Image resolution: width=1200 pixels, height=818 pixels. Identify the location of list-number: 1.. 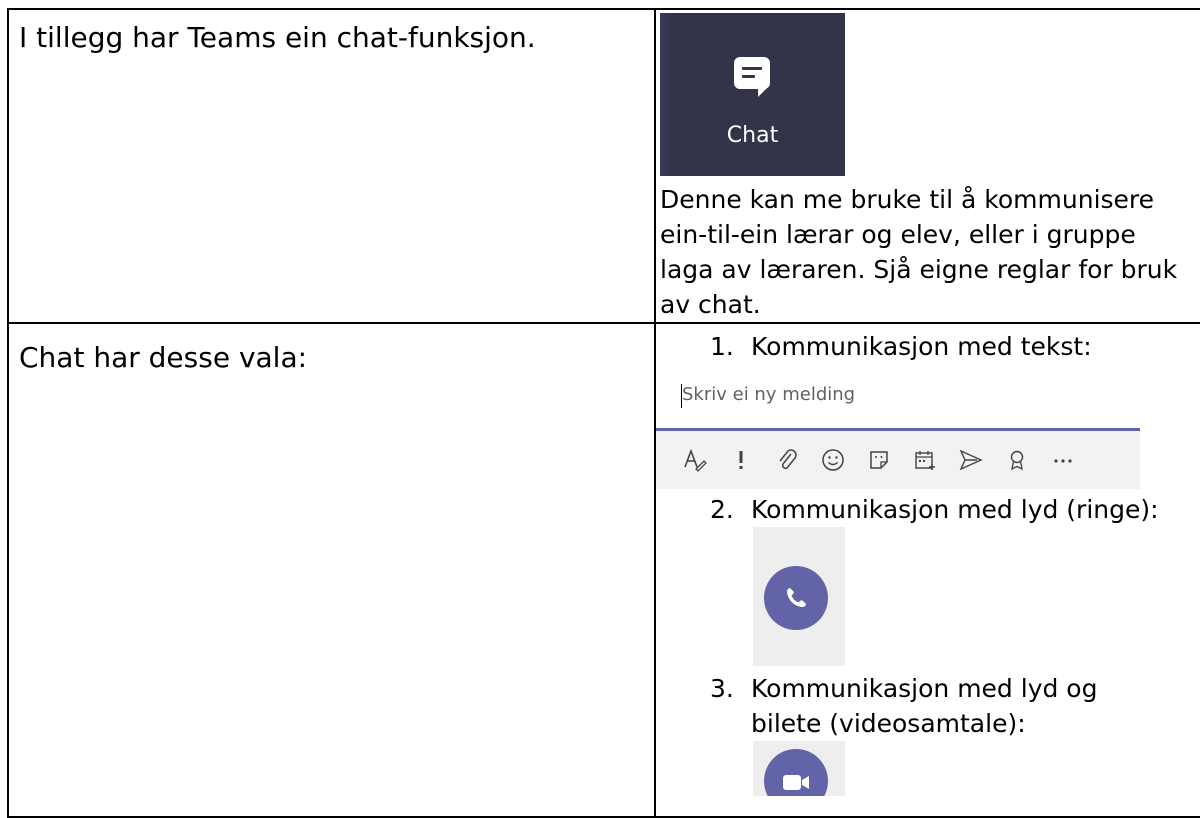
(722, 346).